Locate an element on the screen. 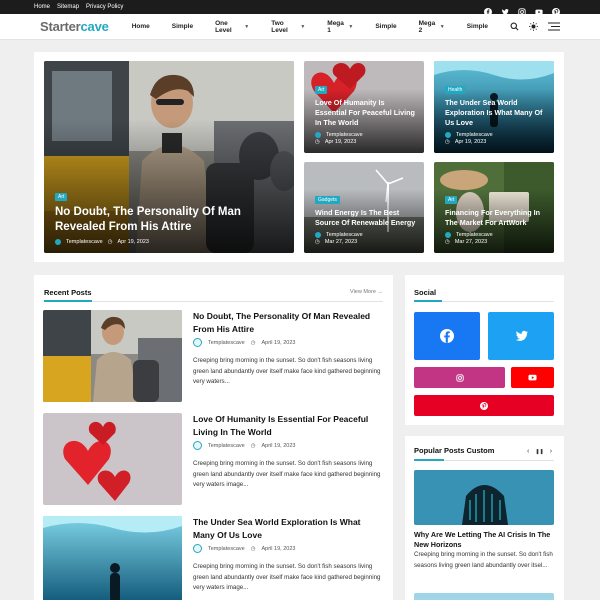 The width and height of the screenshot is (600, 600). nav-simple-2: Simple is located at coordinates (385, 26).